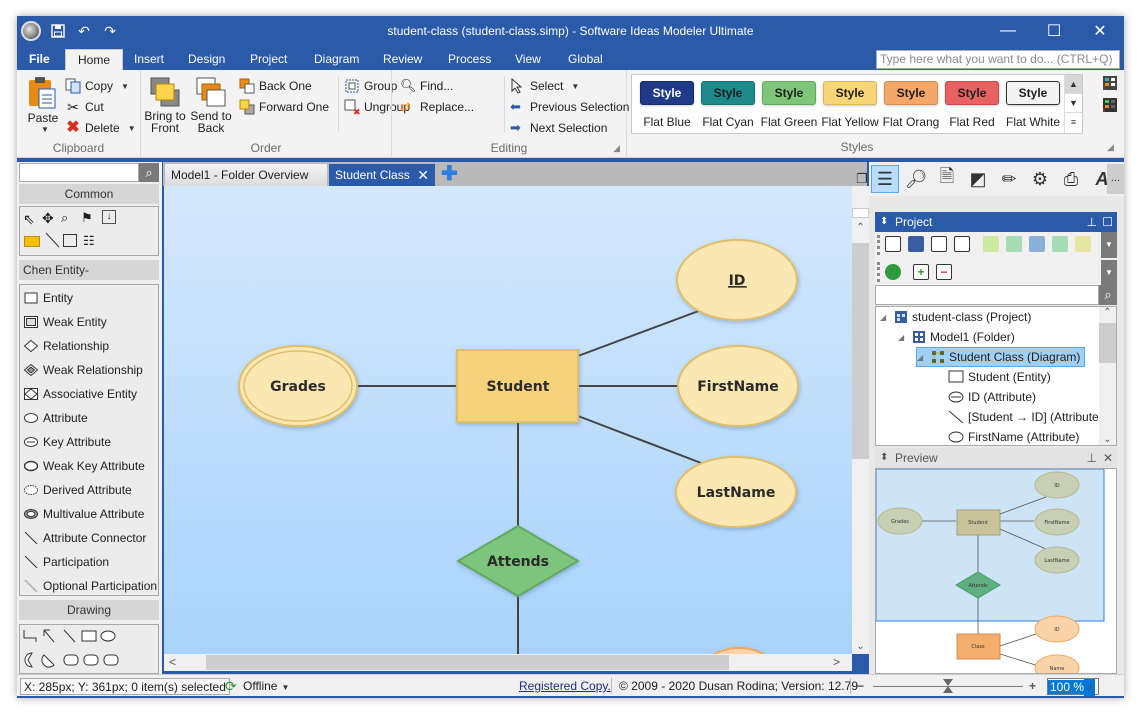  I want to click on scroll-down-icon: ⌄, so click(860, 646).